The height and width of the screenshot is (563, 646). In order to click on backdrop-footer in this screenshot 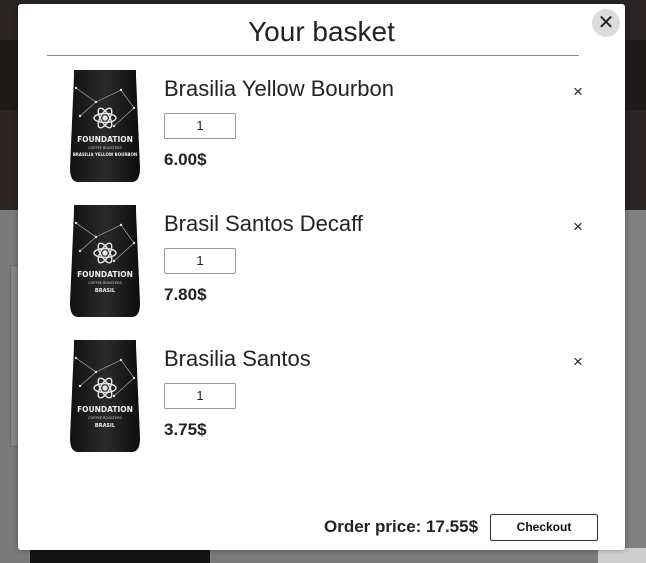, I will do `click(120, 555)`.